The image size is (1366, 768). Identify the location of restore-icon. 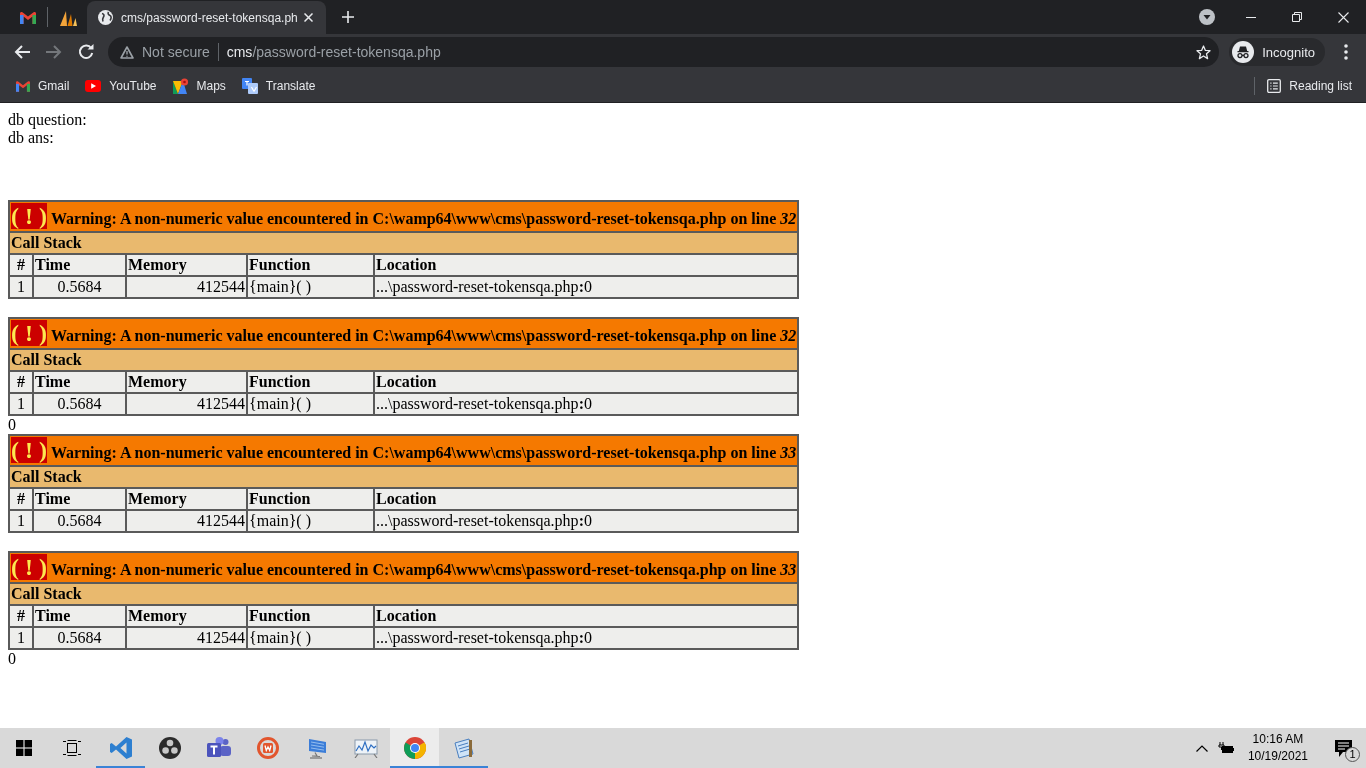
(1297, 17).